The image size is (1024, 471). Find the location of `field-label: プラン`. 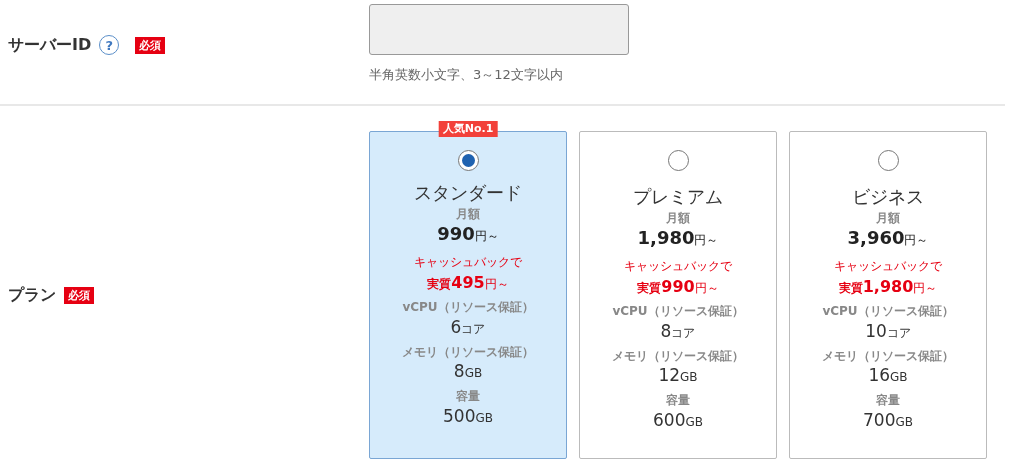

field-label: プラン is located at coordinates (32, 295).